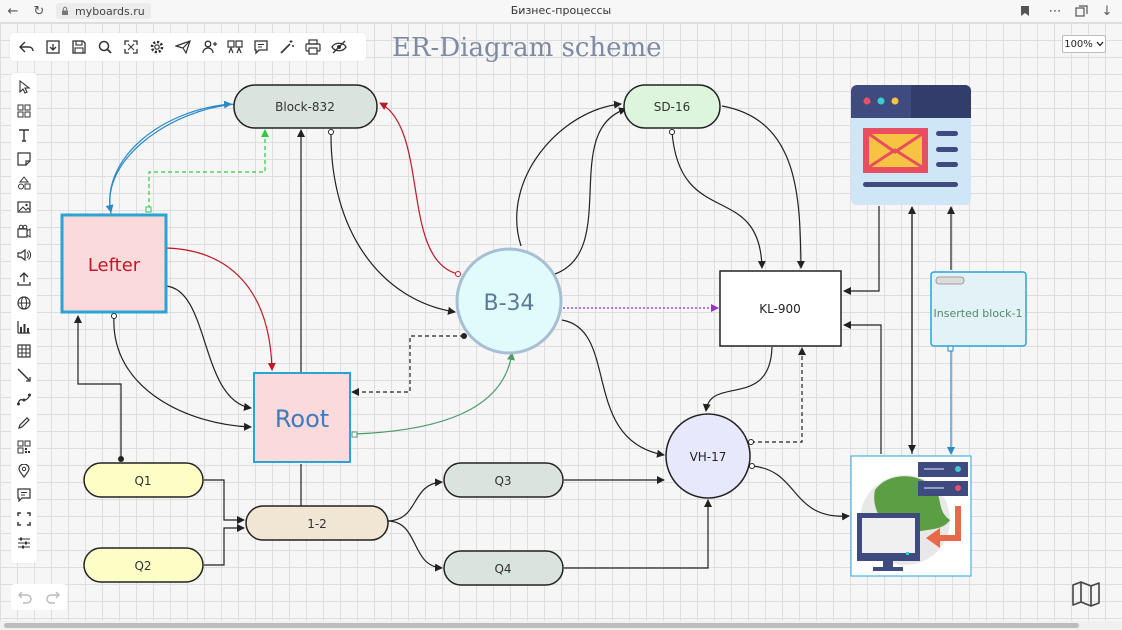 This screenshot has width=1122, height=630. What do you see at coordinates (1086, 594) in the screenshot?
I see `map-icon` at bounding box center [1086, 594].